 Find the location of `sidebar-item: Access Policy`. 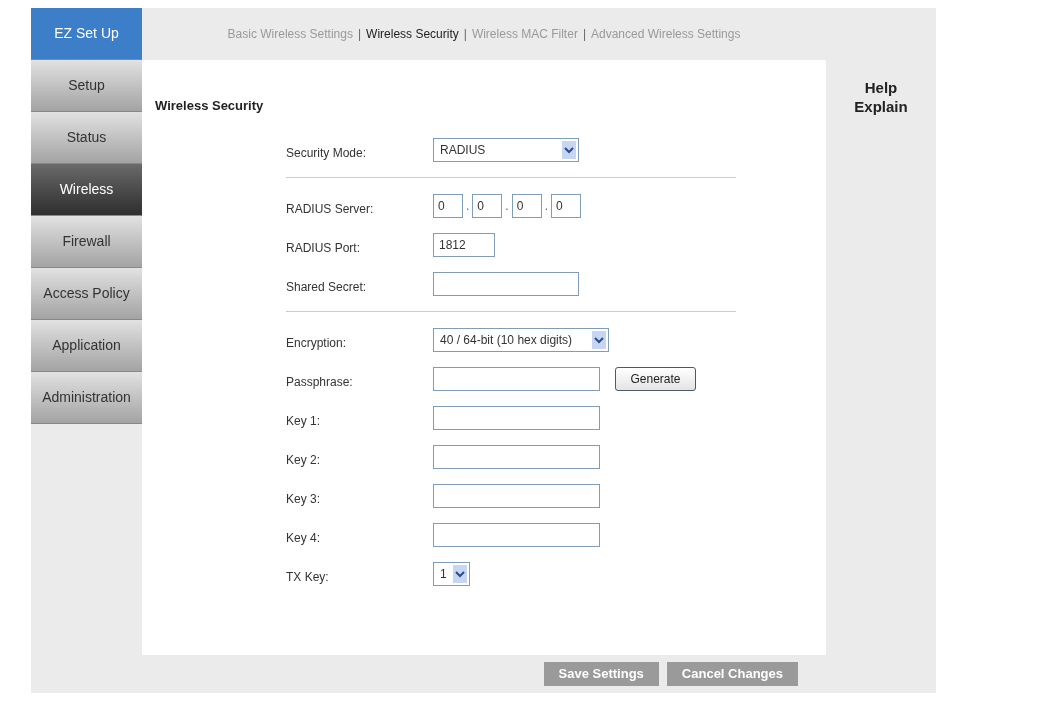

sidebar-item: Access Policy is located at coordinates (86, 294).